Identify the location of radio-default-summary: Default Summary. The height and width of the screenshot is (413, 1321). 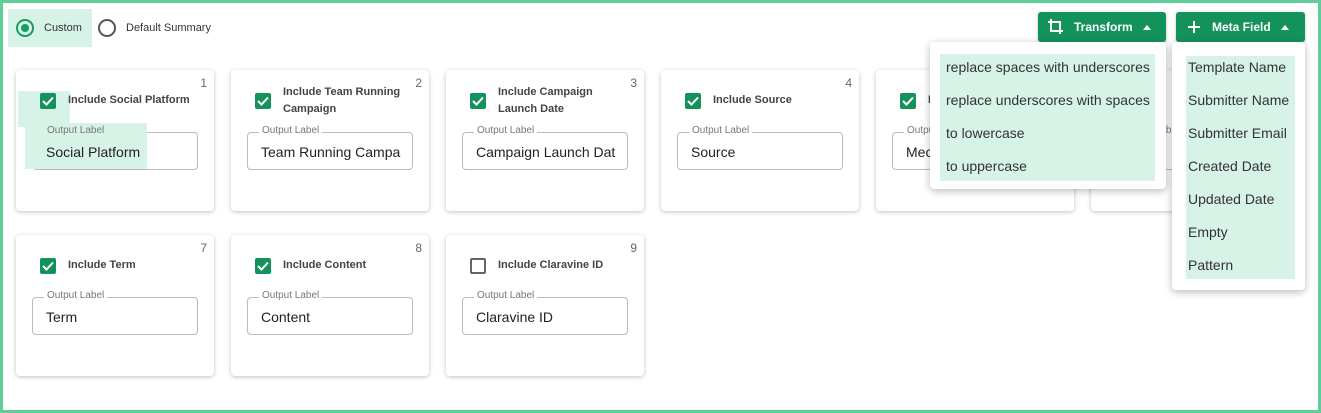
(163, 28).